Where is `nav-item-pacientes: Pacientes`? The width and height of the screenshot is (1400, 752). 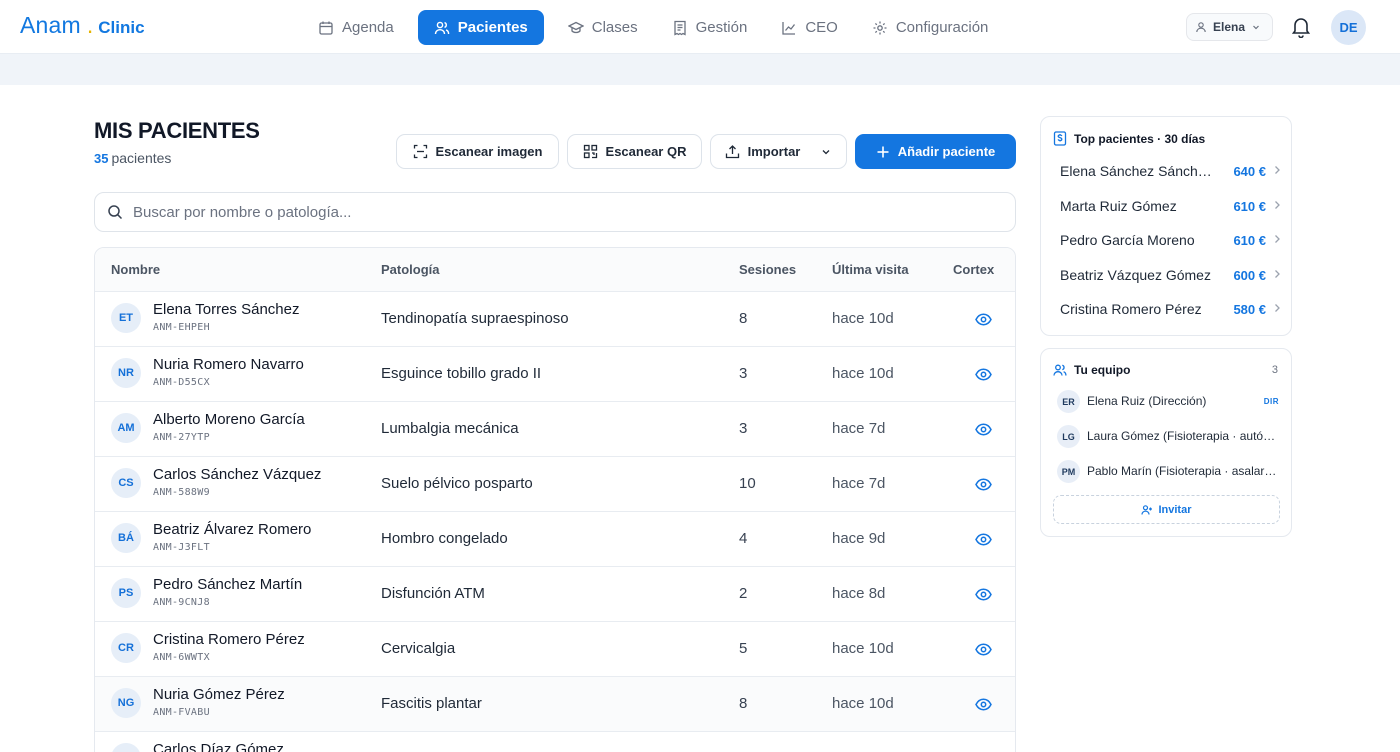
nav-item-pacientes: Pacientes is located at coordinates (480, 27).